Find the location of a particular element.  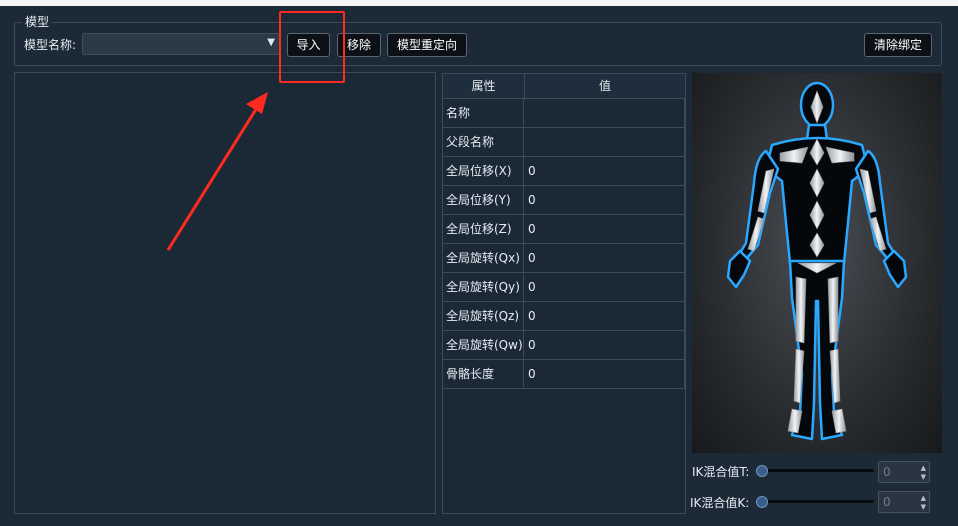

property-key: 父段名称 is located at coordinates (483, 142).